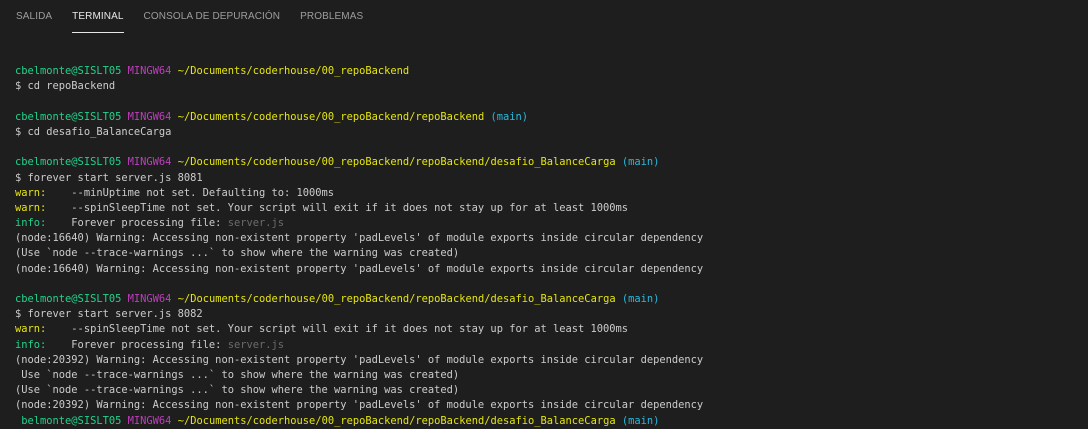 This screenshot has height=429, width=1088. I want to click on tab-debug-console: CONSOLA DE DEPURACIÓN, so click(212, 17).